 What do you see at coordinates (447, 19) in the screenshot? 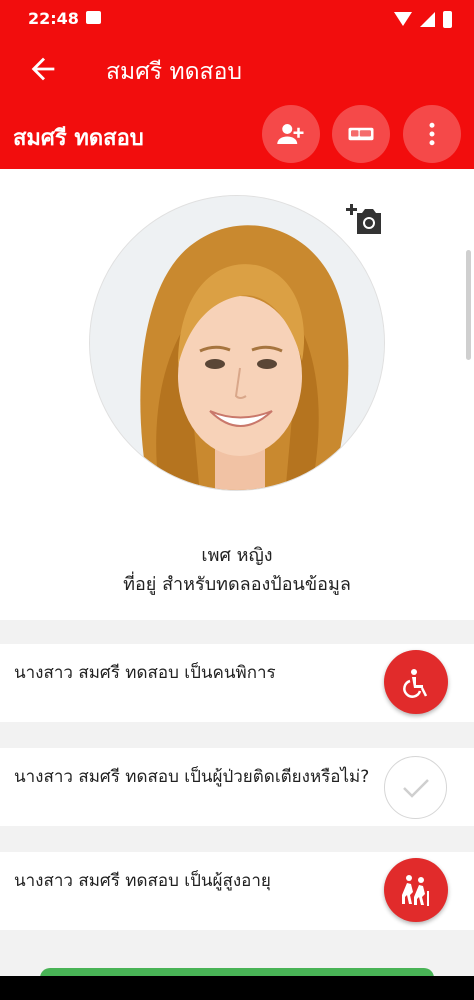
I see `battery-icon` at bounding box center [447, 19].